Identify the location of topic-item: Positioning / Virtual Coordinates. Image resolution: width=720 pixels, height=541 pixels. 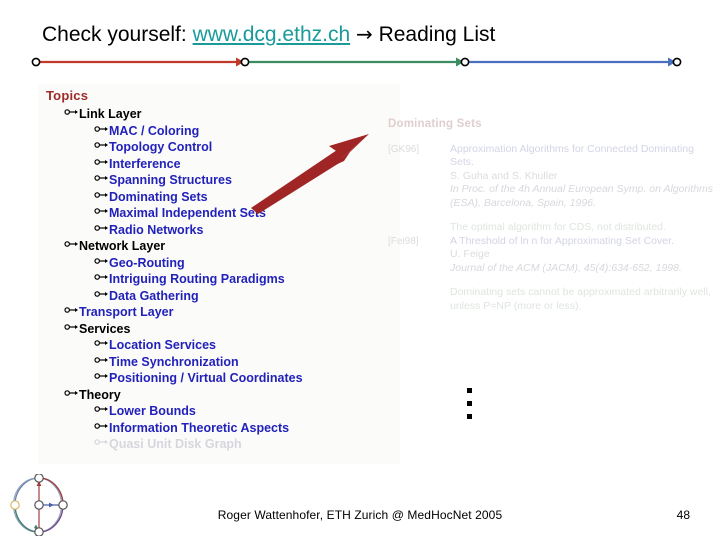
(244, 378).